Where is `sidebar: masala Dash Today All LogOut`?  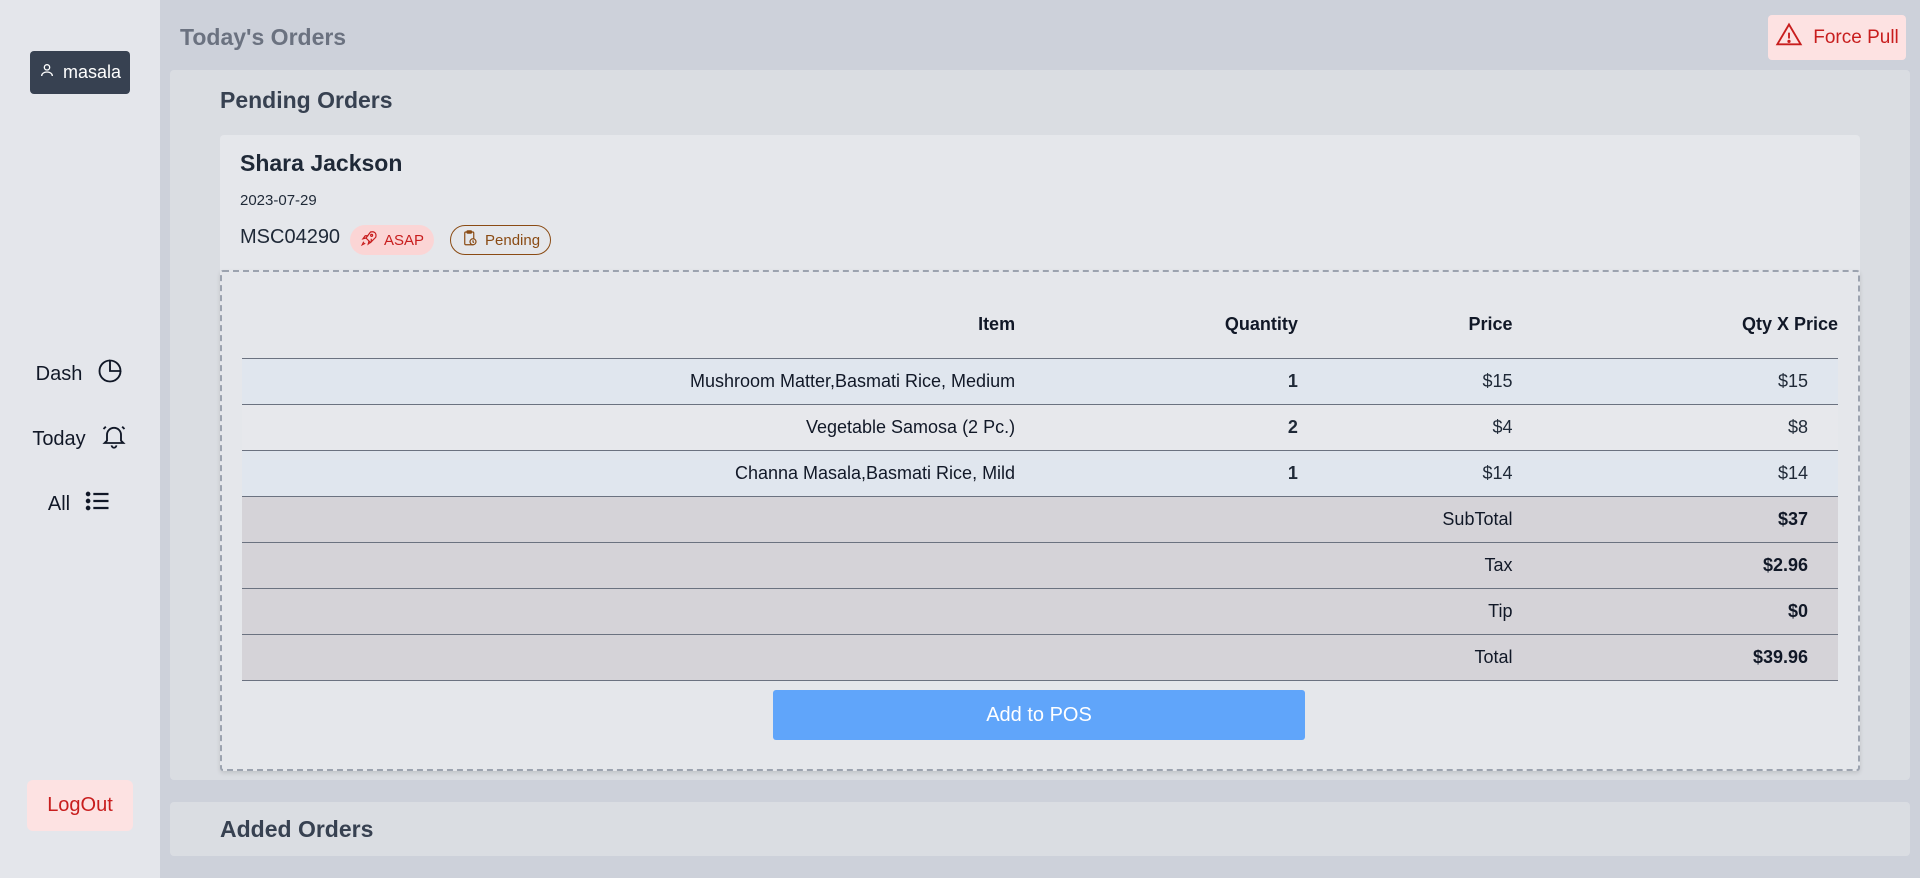 sidebar: masala Dash Today All LogOut is located at coordinates (80, 439).